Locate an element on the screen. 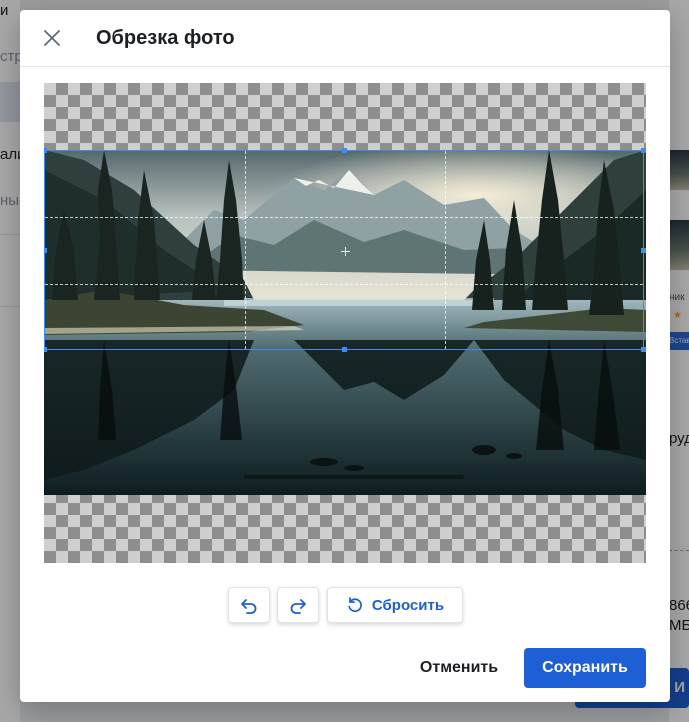 The image size is (689, 722). redo-button is located at coordinates (298, 605).